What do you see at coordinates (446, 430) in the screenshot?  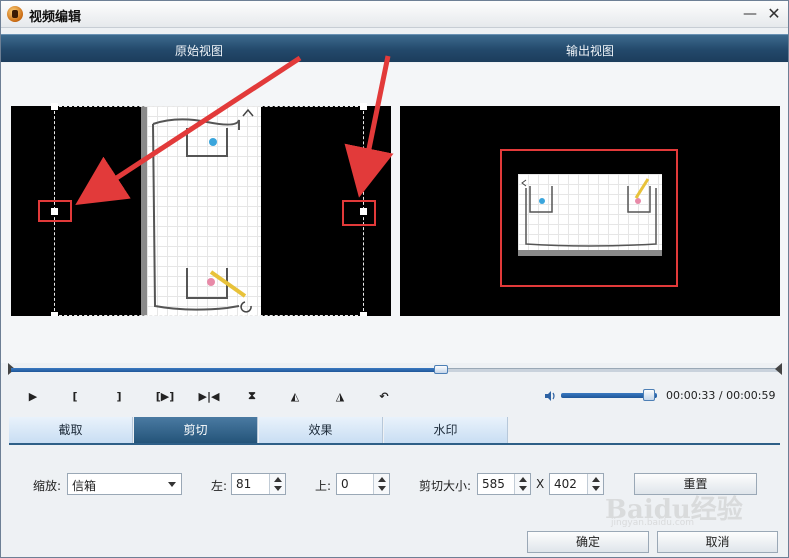 I see `tab-watermark: 水印` at bounding box center [446, 430].